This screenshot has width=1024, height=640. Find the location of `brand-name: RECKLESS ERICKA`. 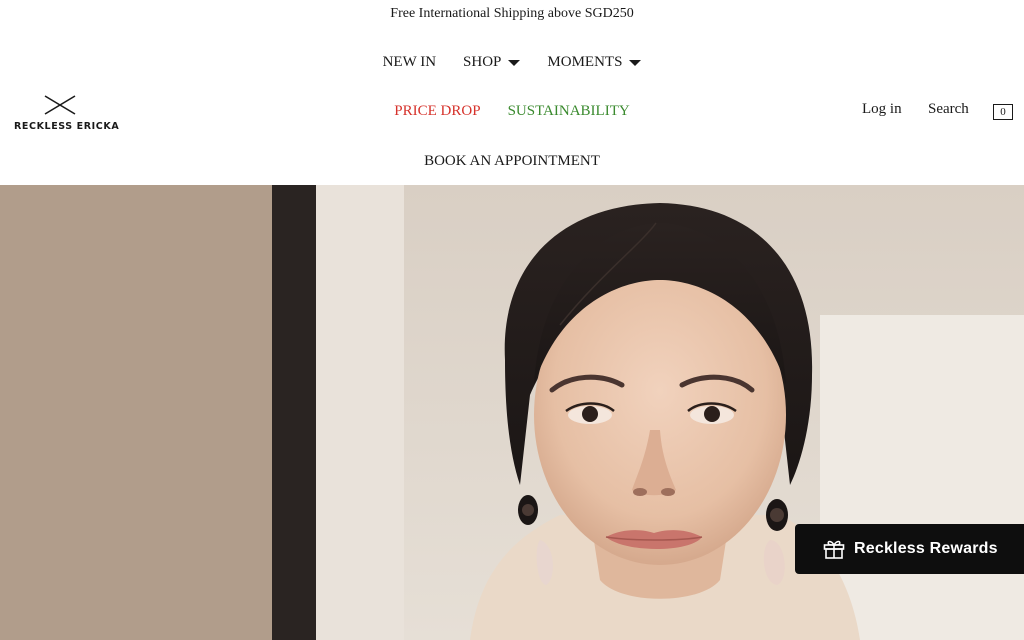

brand-name: RECKLESS ERICKA is located at coordinates (67, 126).